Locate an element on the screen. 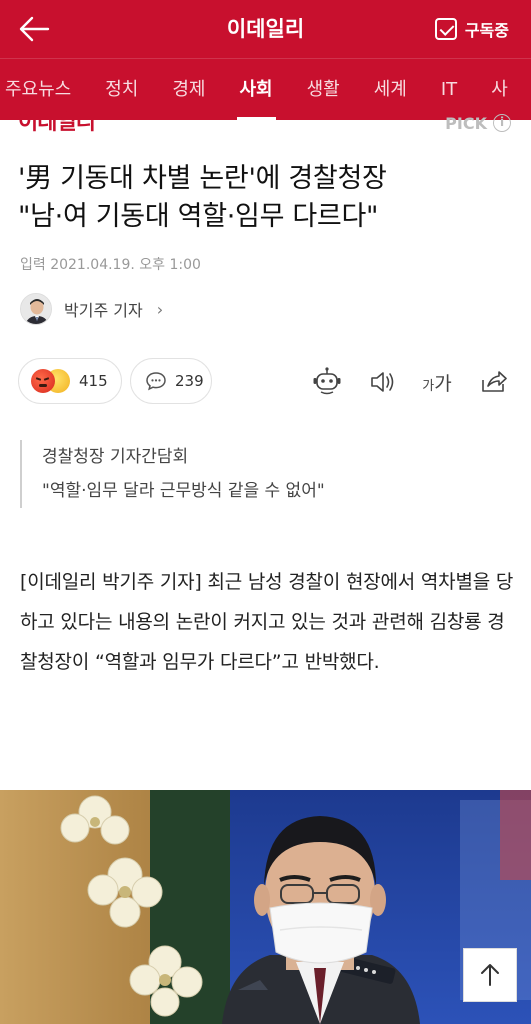  reaction-count: 415 is located at coordinates (93, 381).